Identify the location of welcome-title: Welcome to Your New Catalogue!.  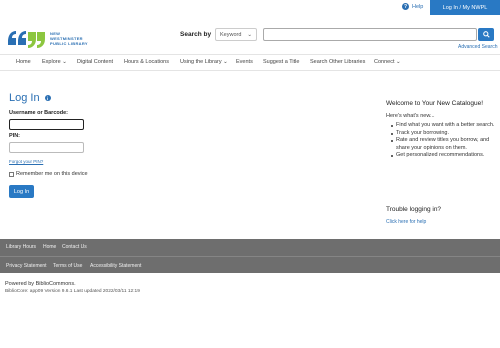
(435, 103).